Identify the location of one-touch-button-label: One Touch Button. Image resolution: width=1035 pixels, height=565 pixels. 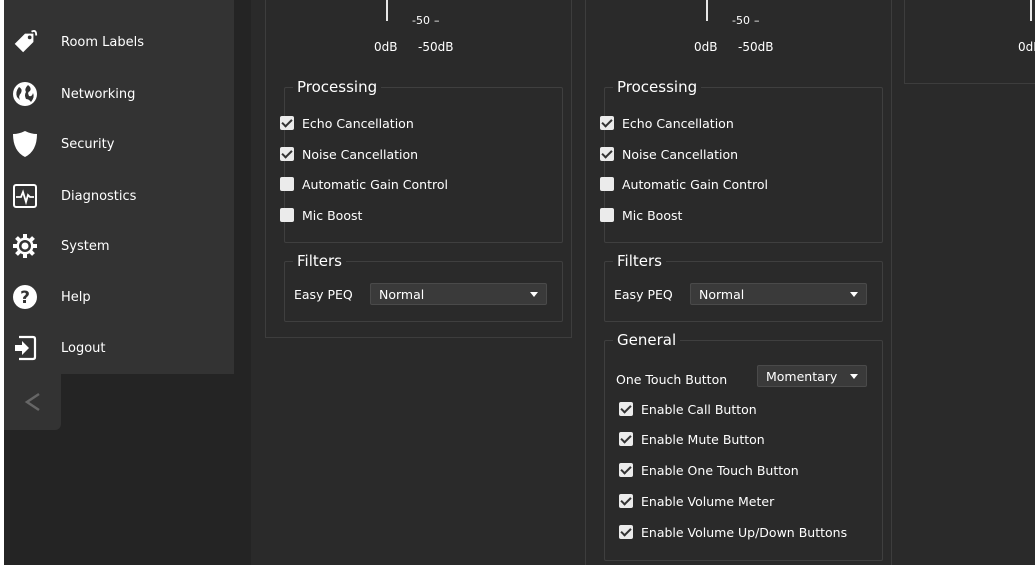
(672, 379).